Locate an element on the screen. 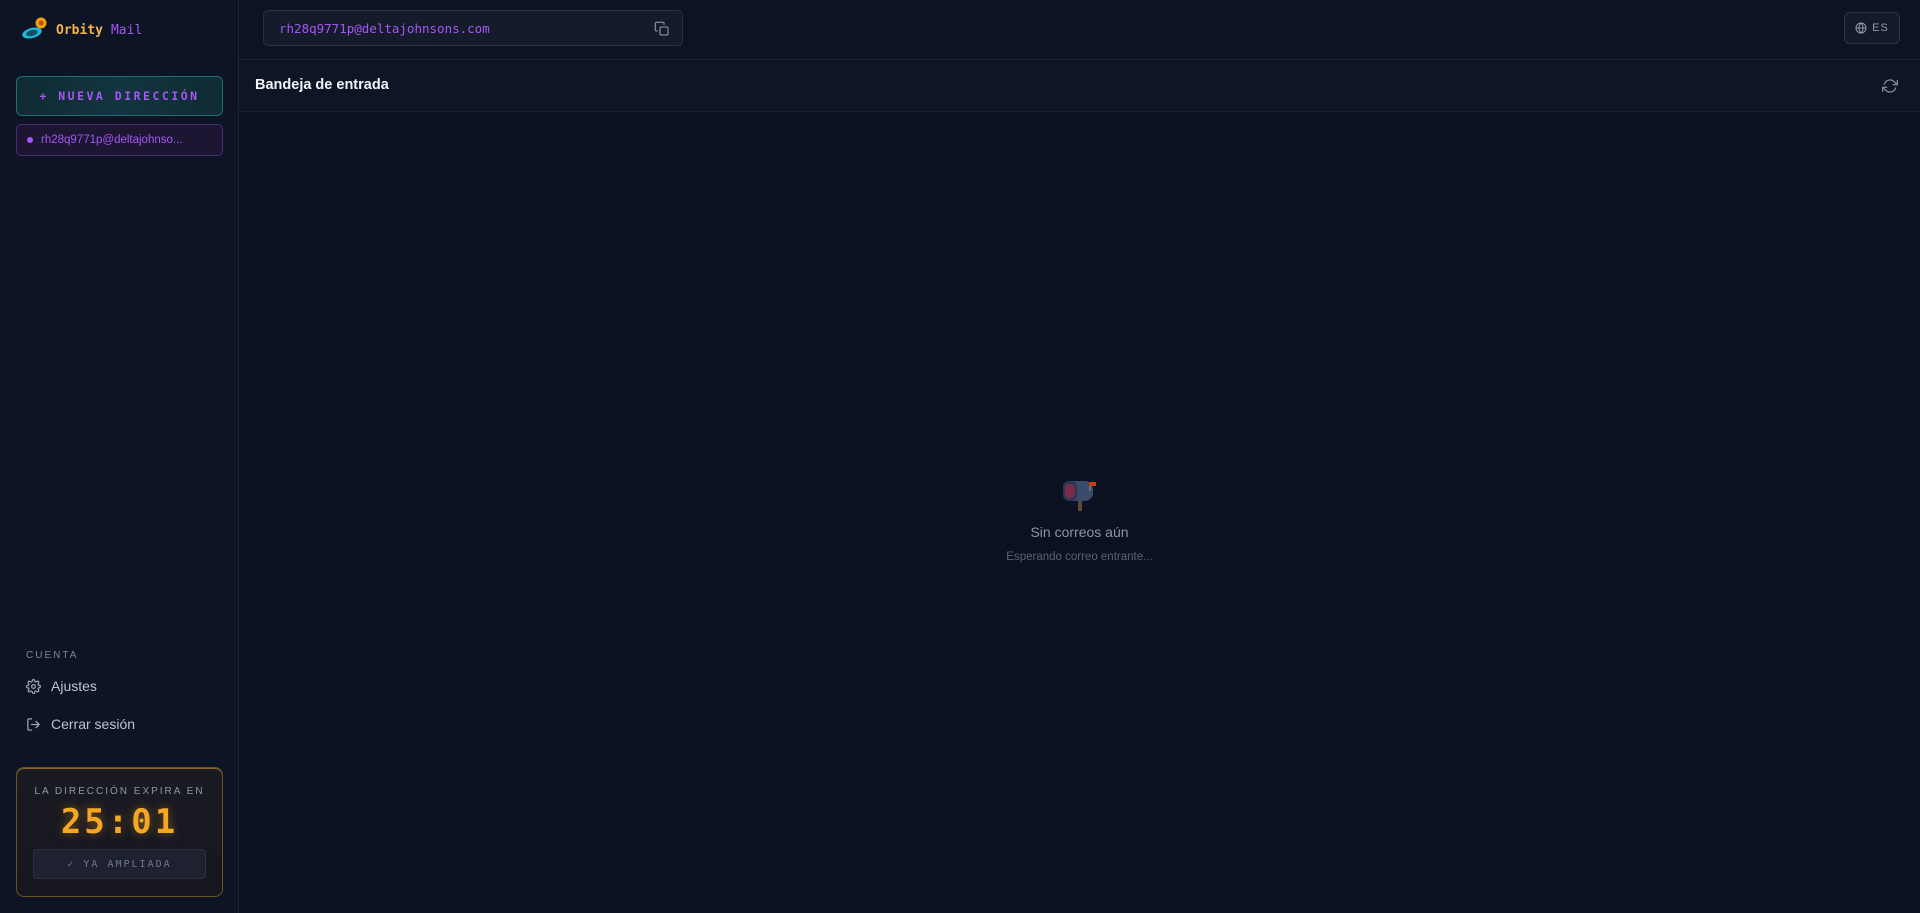  current-address-text: rh28q9771p@deltajohnsons.com is located at coordinates (384, 28).